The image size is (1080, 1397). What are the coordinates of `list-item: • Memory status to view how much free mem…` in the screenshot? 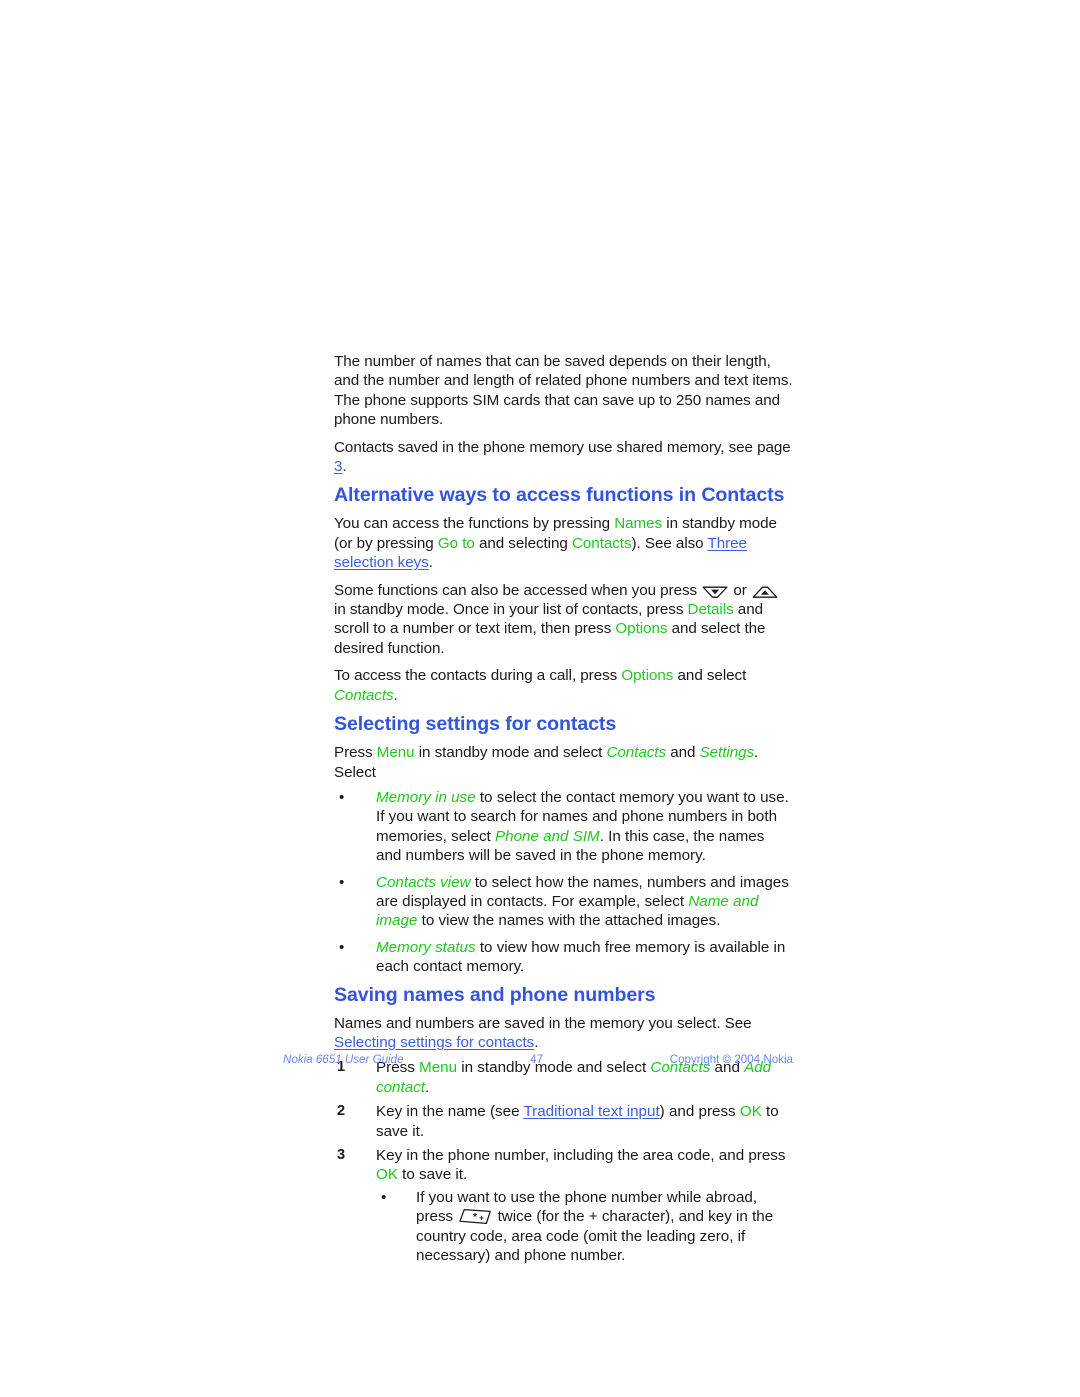 It's located at (563, 957).